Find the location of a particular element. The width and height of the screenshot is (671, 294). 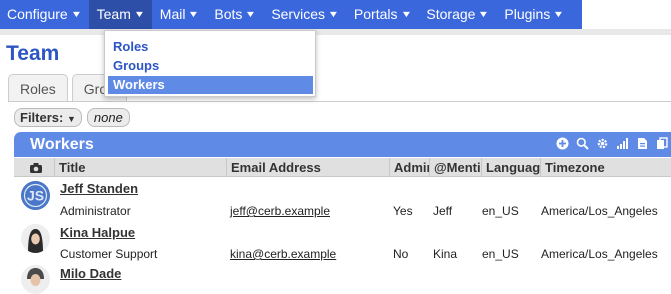

nav-services-label: Services is located at coordinates (298, 14).